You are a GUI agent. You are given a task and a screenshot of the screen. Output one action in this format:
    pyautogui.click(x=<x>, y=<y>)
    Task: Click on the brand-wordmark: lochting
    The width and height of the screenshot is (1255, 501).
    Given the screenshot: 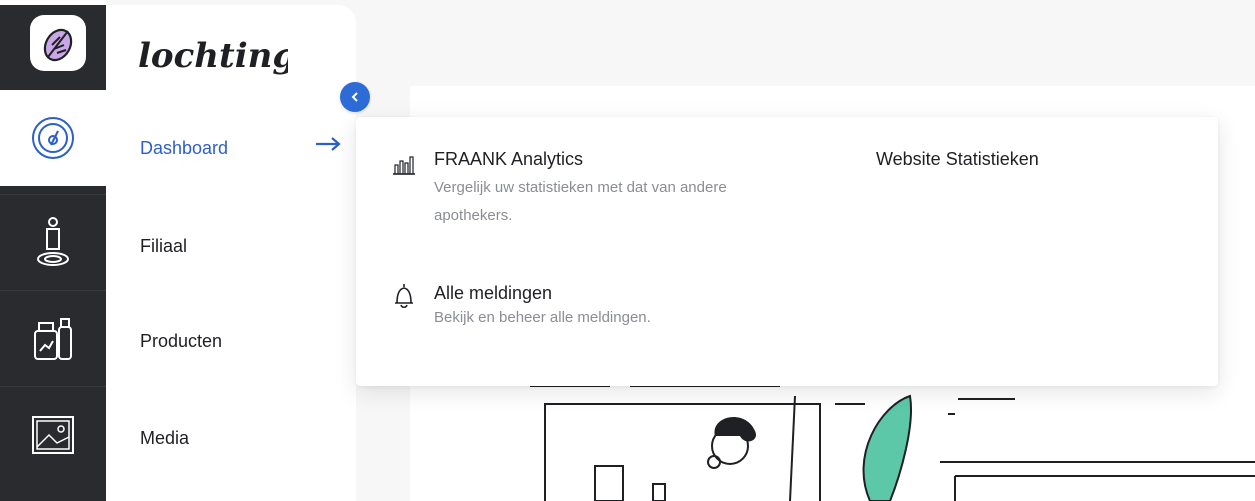 What is the action you would take?
    pyautogui.click(x=217, y=57)
    